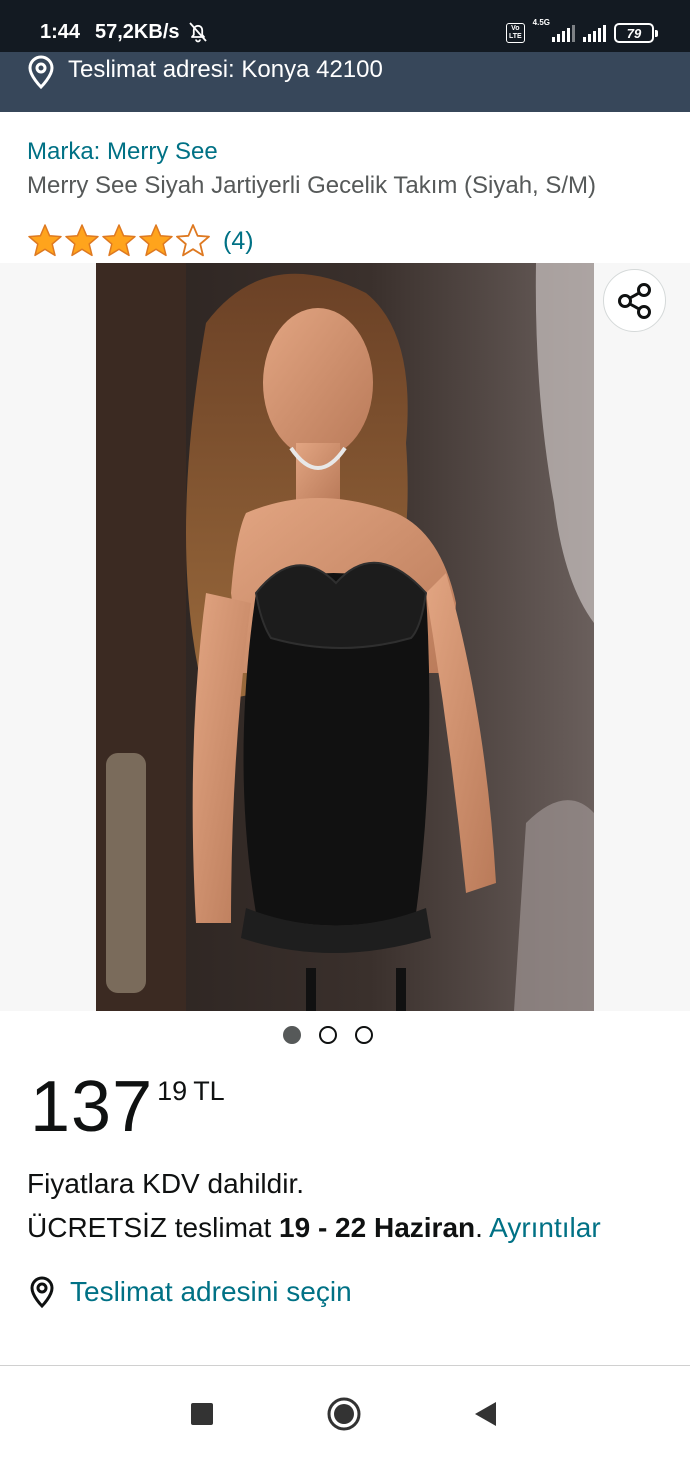  Describe the element at coordinates (515, 33) in the screenshot. I see `volte-icon: Vo LTE` at that location.